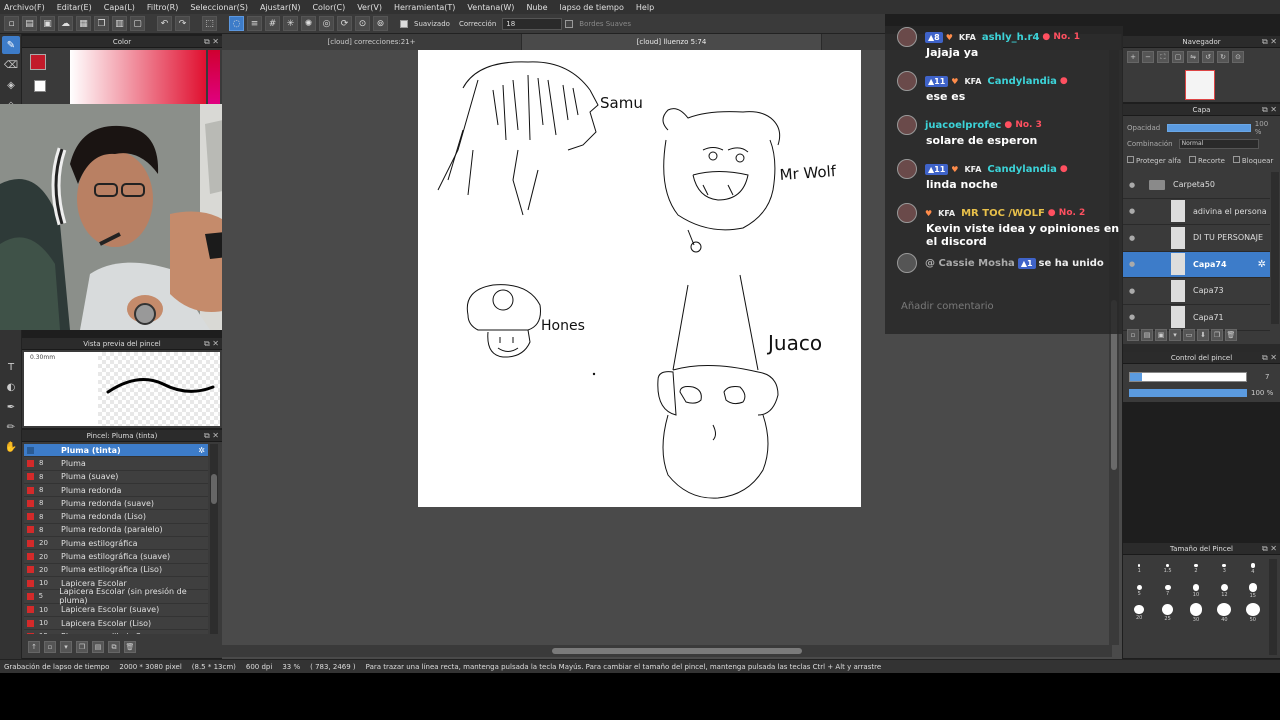  Describe the element at coordinates (138, 77) in the screenshot. I see `color-saturation-field` at that location.